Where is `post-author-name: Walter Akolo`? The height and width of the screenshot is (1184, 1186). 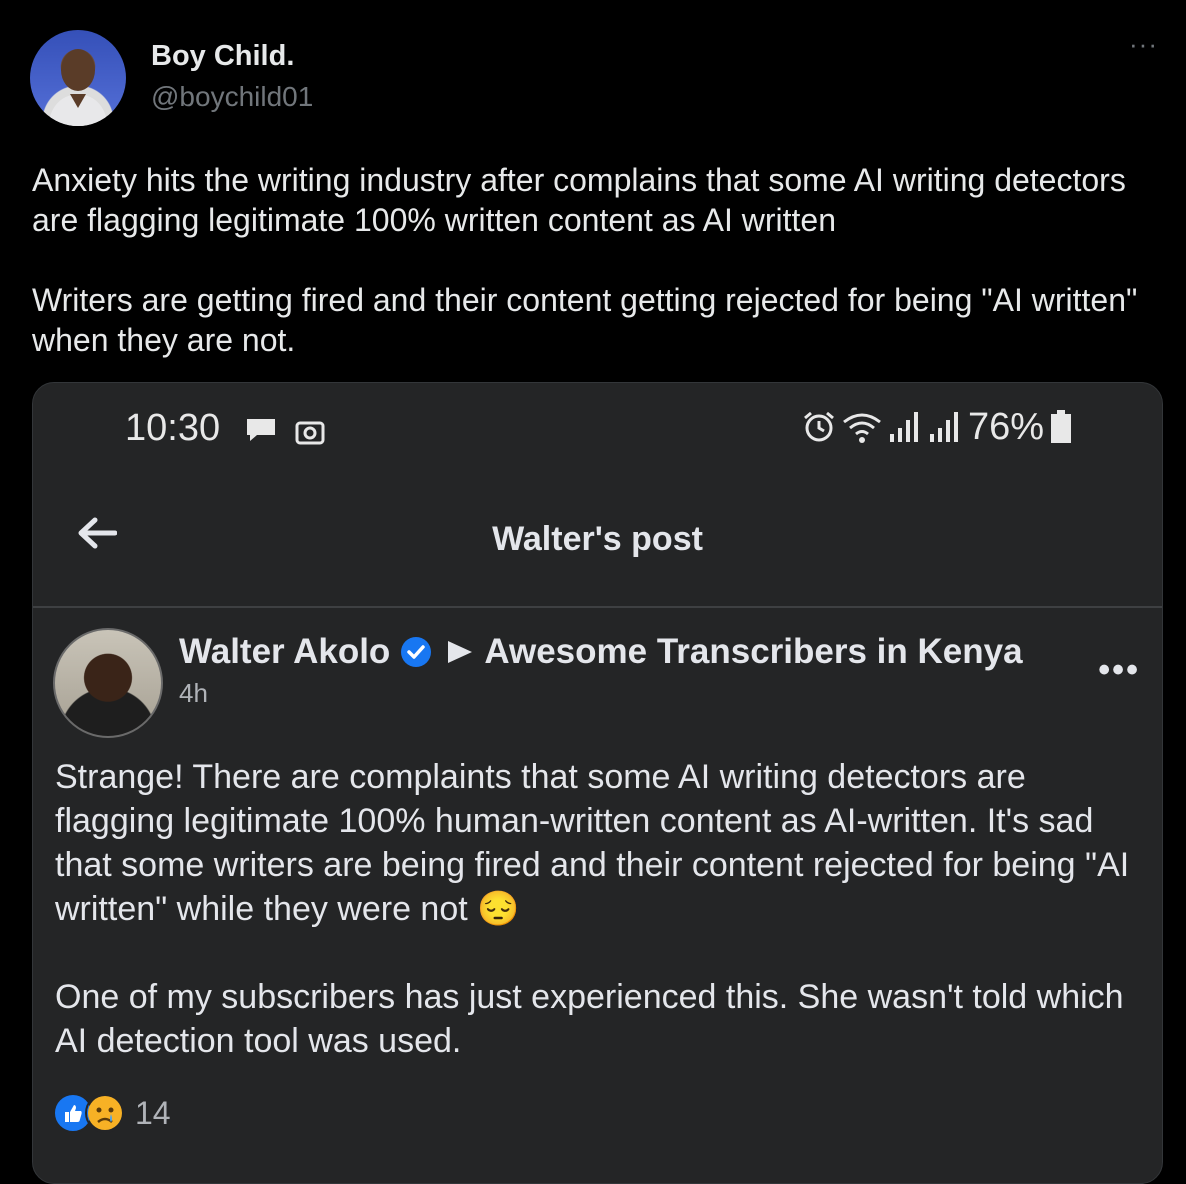 post-author-name: Walter Akolo is located at coordinates (284, 652).